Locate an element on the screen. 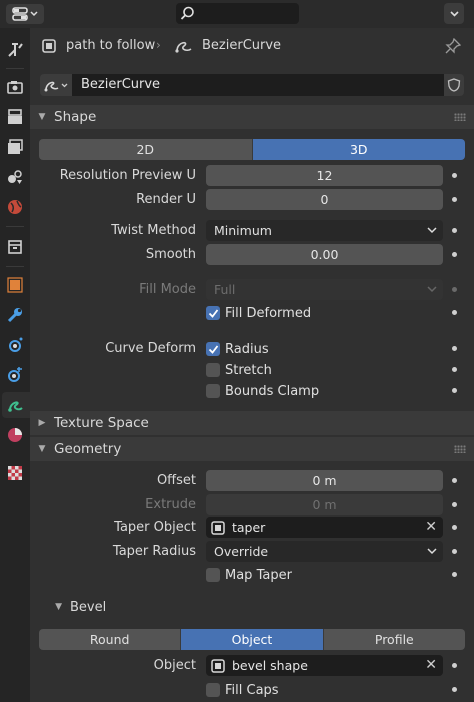 The image size is (474, 702). bevel-mode-profile-button: Profile is located at coordinates (394, 639).